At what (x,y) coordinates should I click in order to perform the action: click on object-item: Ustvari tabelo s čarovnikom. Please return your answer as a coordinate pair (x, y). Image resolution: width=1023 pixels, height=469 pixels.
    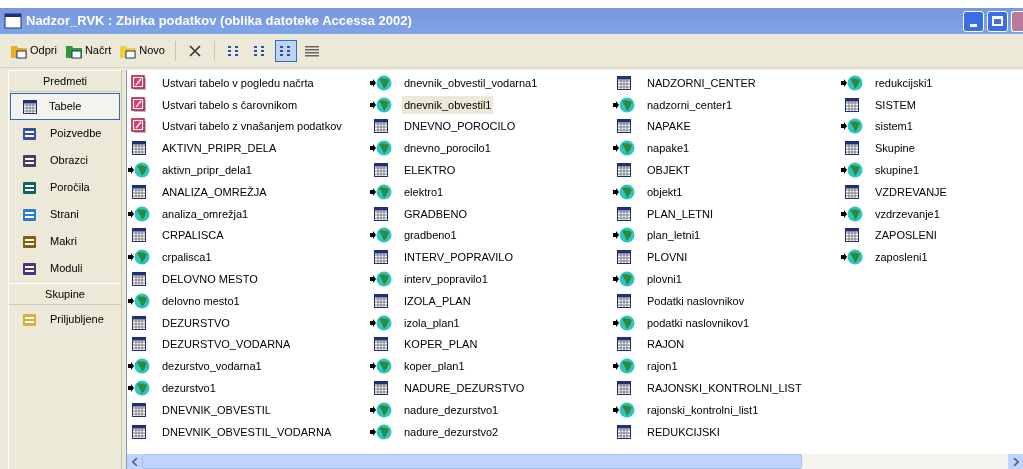
    Looking at the image, I should click on (230, 104).